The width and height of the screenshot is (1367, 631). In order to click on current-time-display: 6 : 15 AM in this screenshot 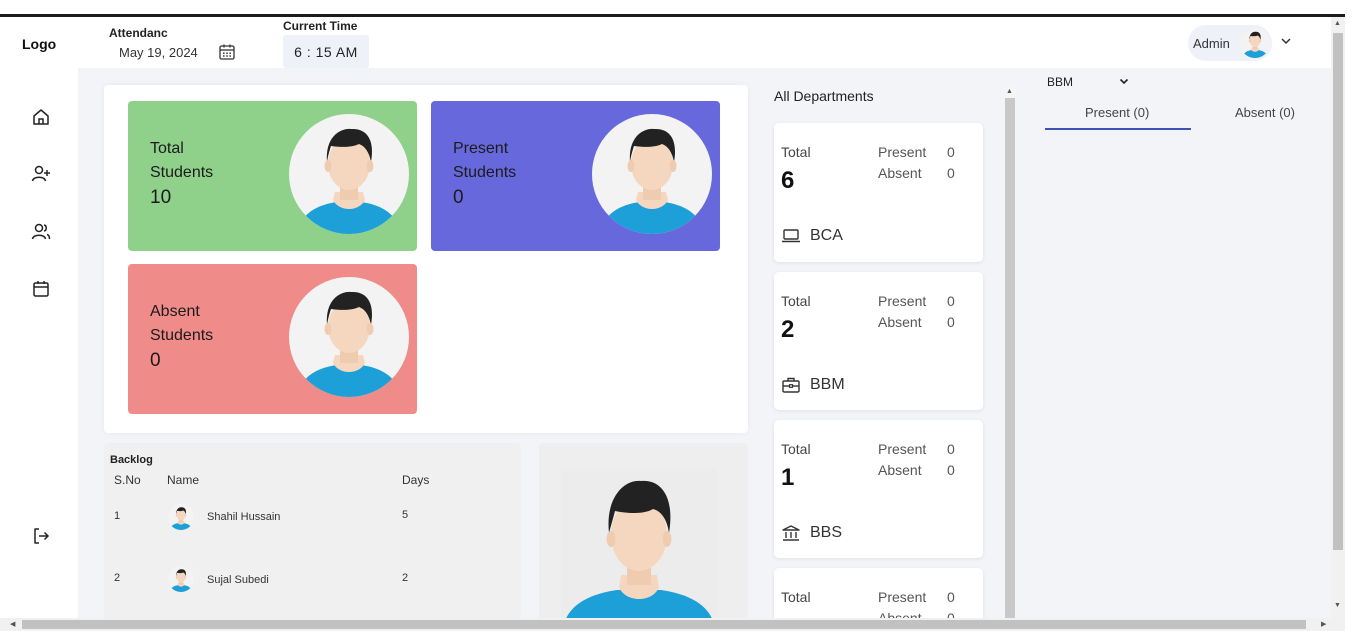, I will do `click(326, 51)`.